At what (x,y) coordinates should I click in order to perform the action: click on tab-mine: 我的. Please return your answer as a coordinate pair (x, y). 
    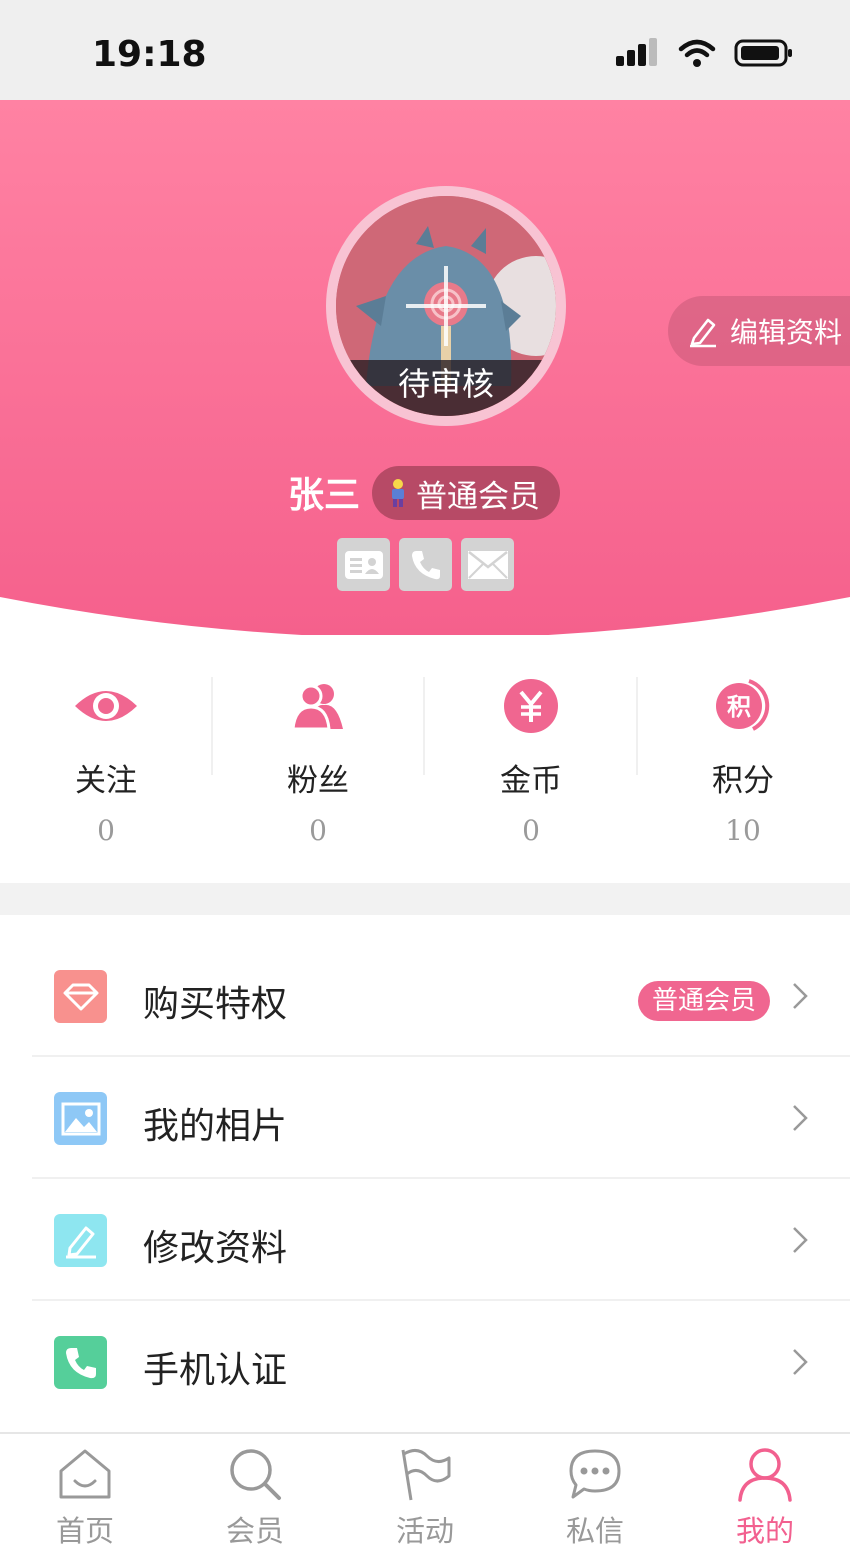
    Looking at the image, I should click on (765, 1497).